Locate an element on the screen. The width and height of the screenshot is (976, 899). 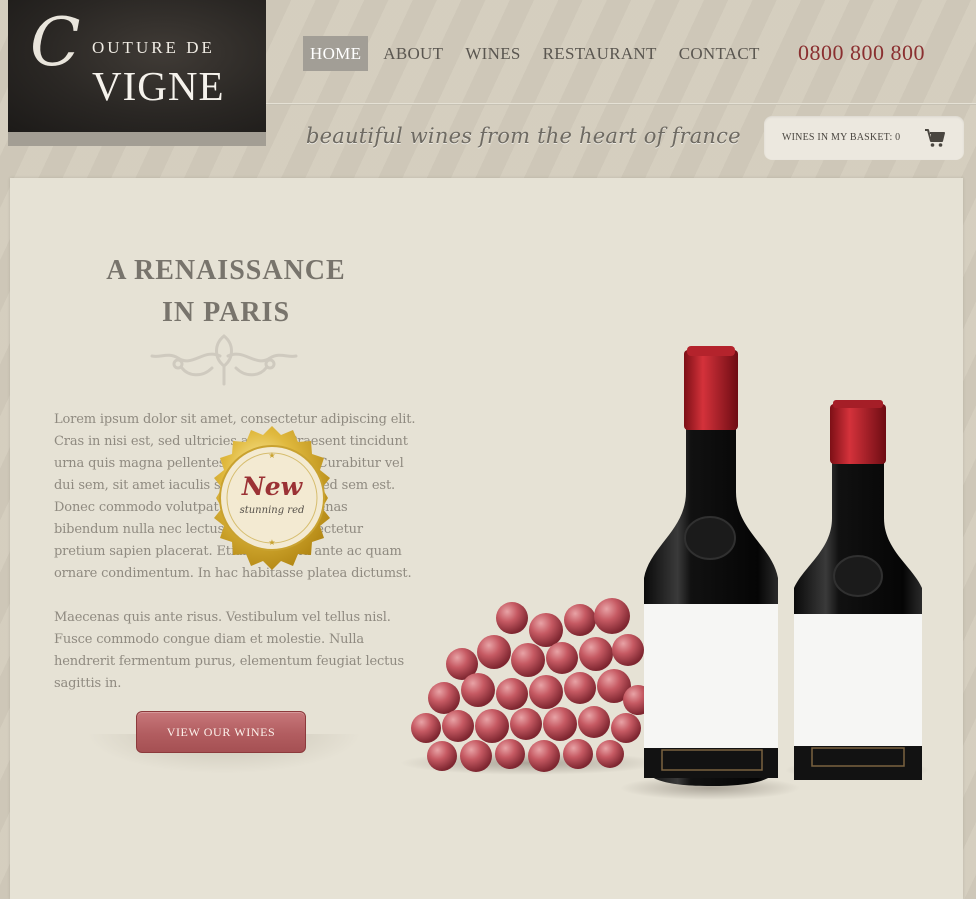
logo-top-text: OUTURE DE is located at coordinates (153, 47).